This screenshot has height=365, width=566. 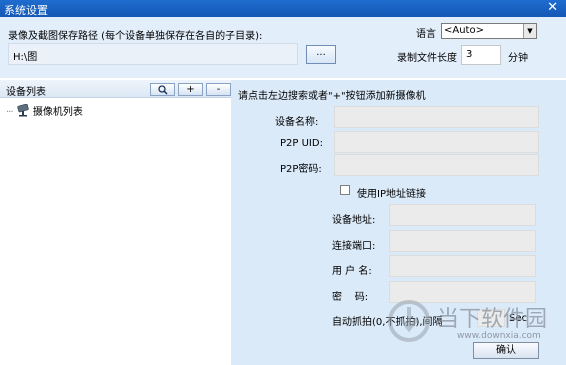 I want to click on window-title: 系统设置, so click(x=26, y=10).